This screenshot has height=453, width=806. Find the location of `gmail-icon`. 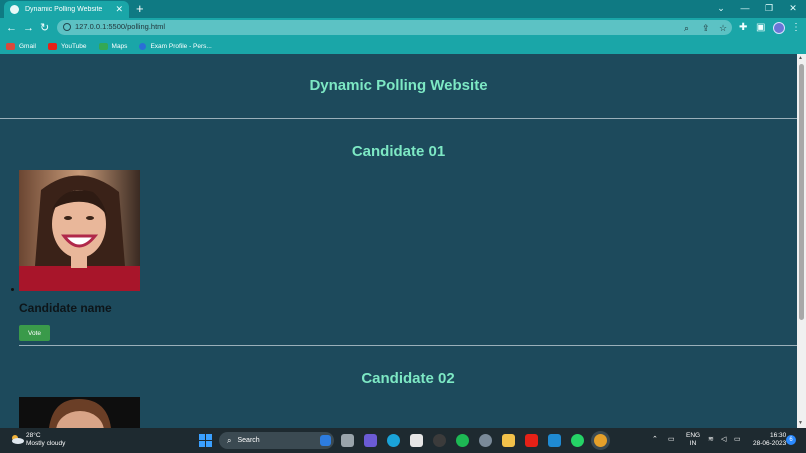

gmail-icon is located at coordinates (10, 46).